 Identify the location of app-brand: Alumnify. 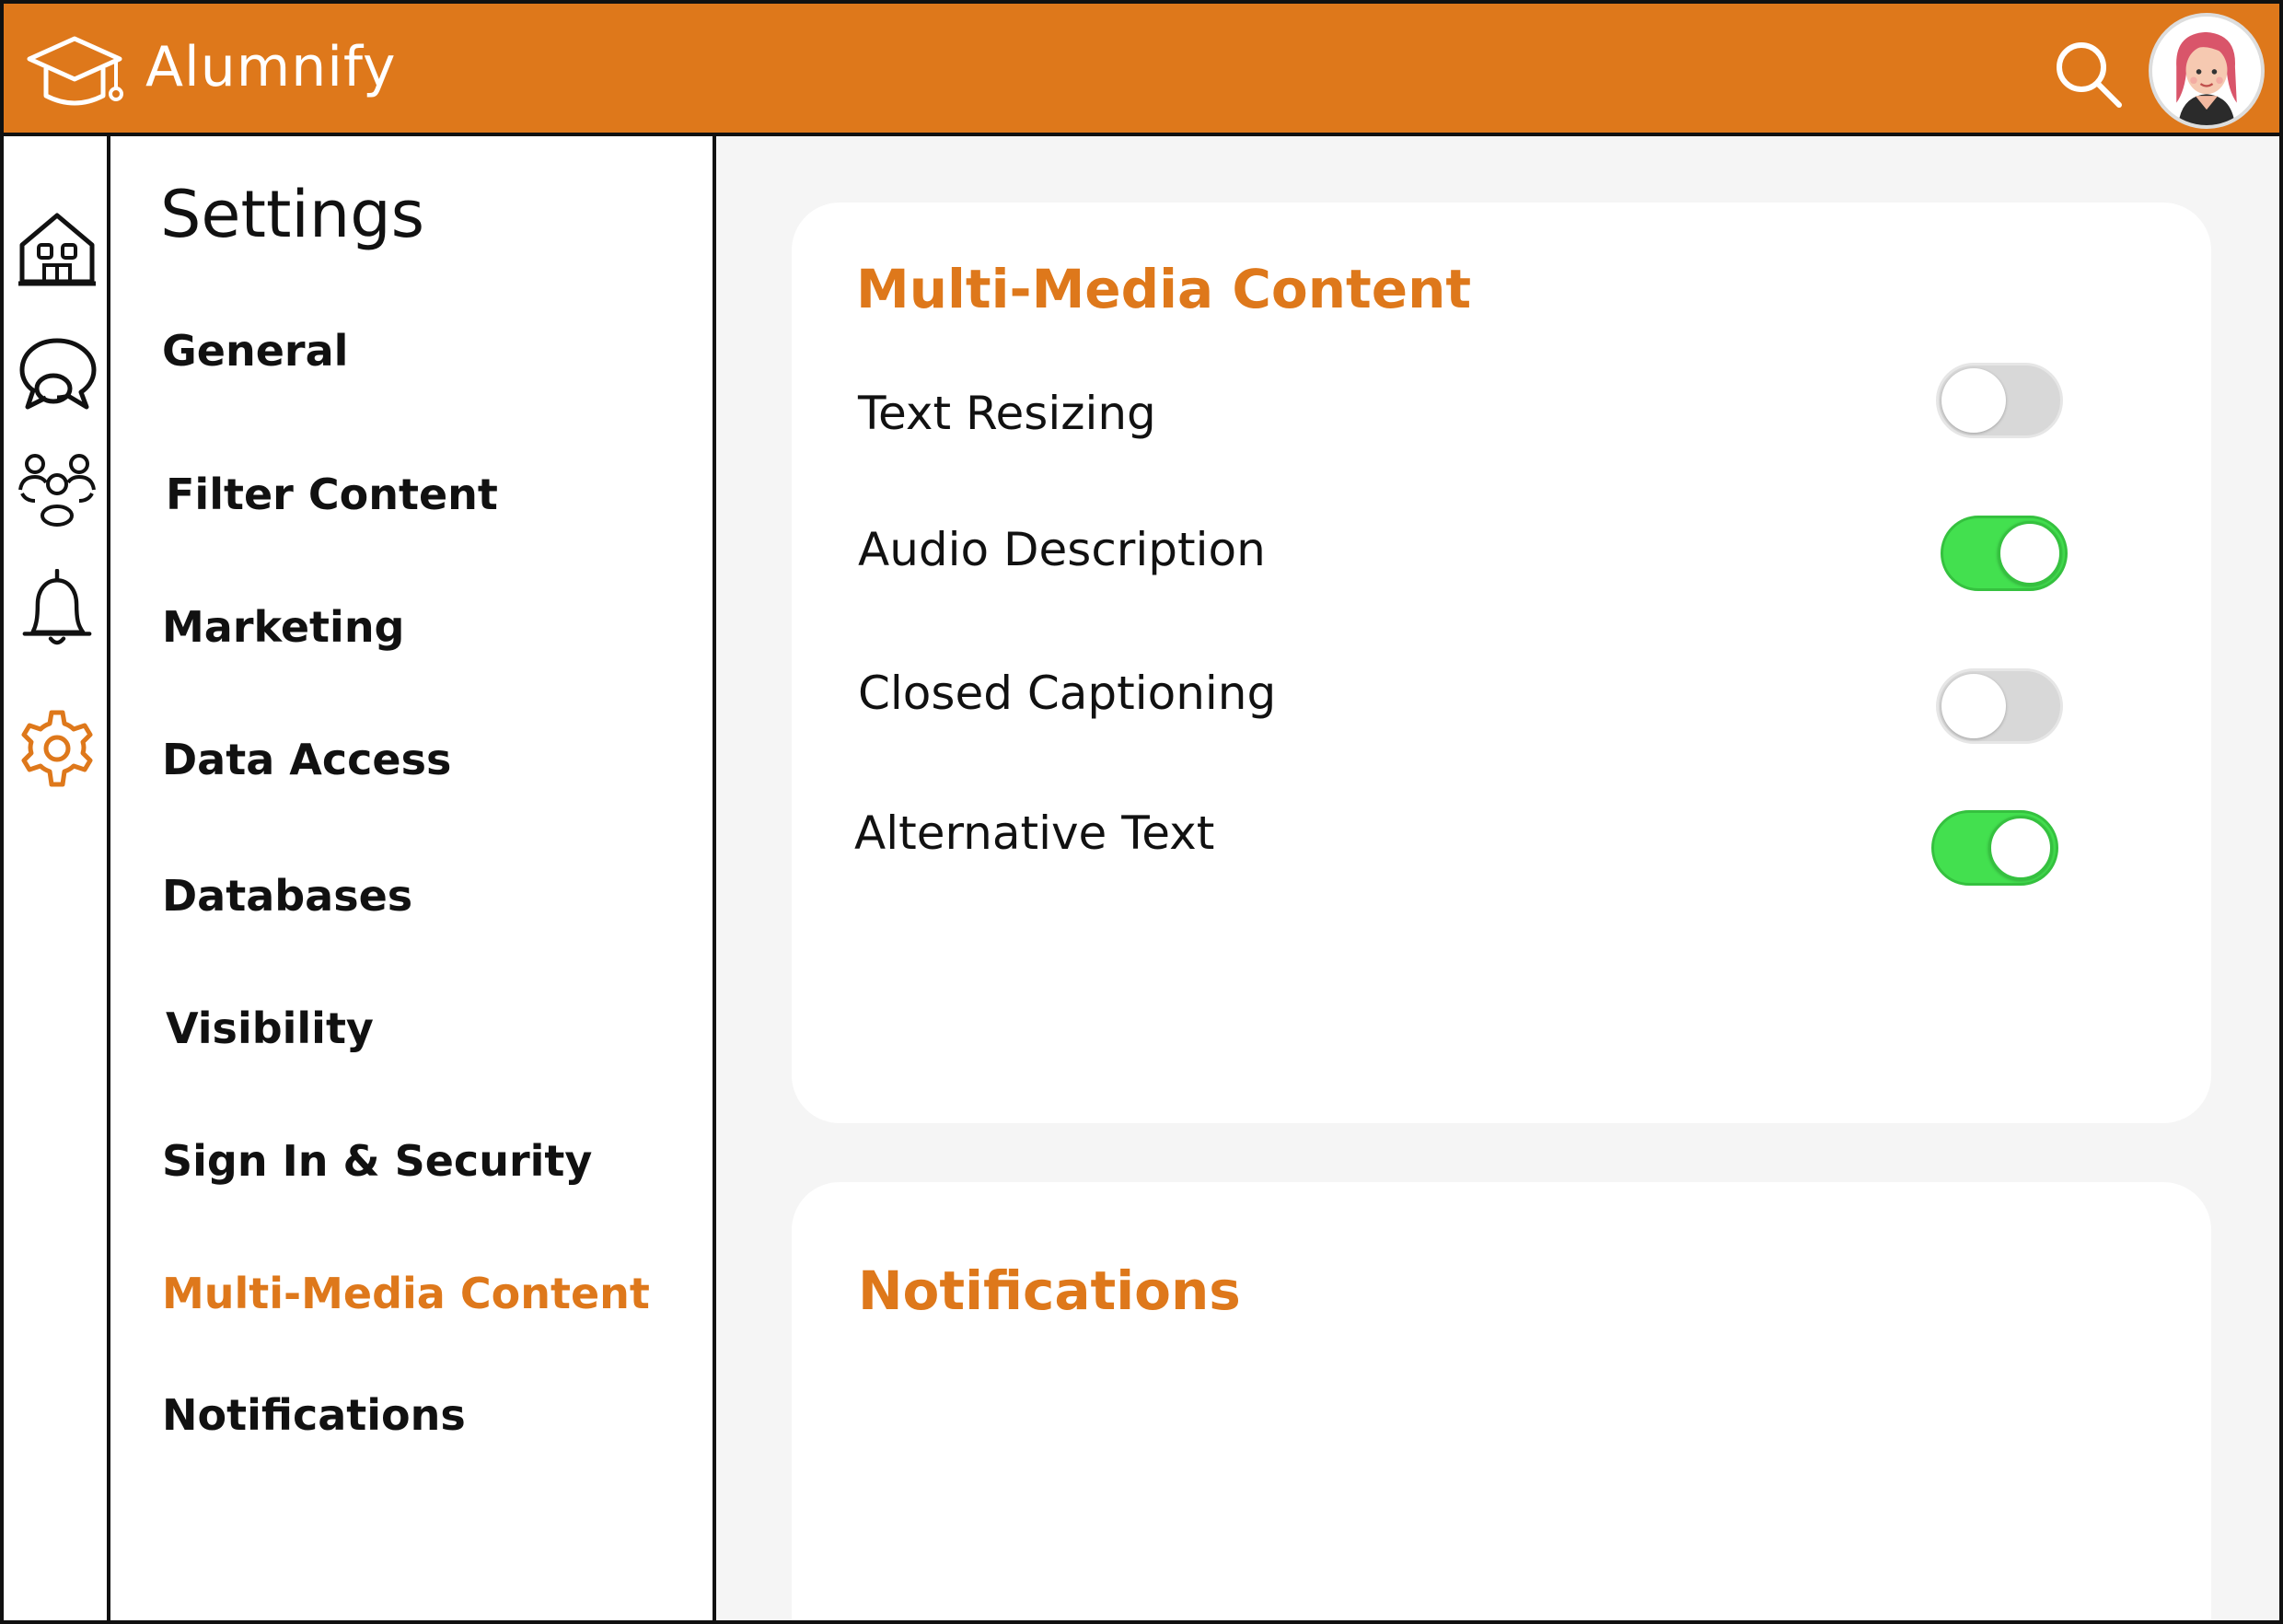
(271, 67).